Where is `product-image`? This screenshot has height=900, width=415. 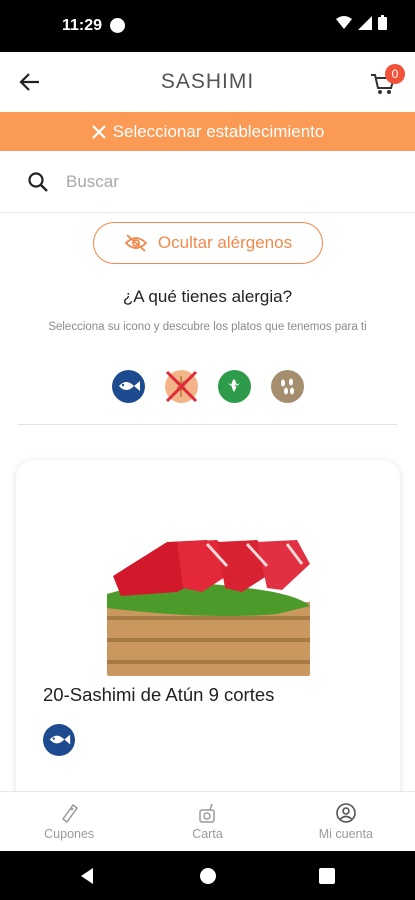 product-image is located at coordinates (208, 606).